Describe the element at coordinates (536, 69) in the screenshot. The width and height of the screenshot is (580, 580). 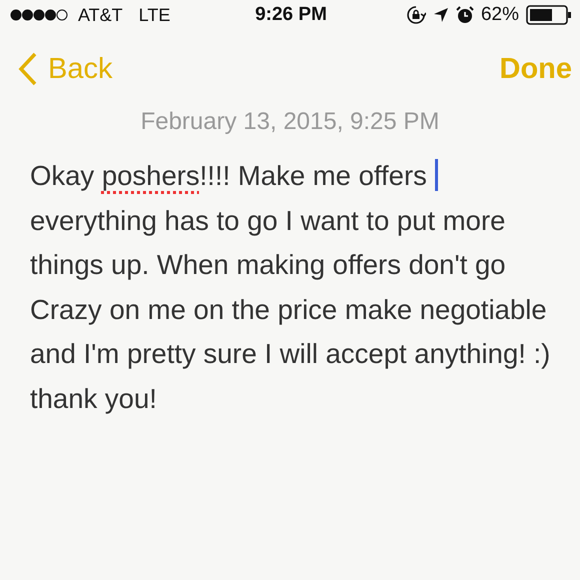
I see `done-button: Done` at that location.